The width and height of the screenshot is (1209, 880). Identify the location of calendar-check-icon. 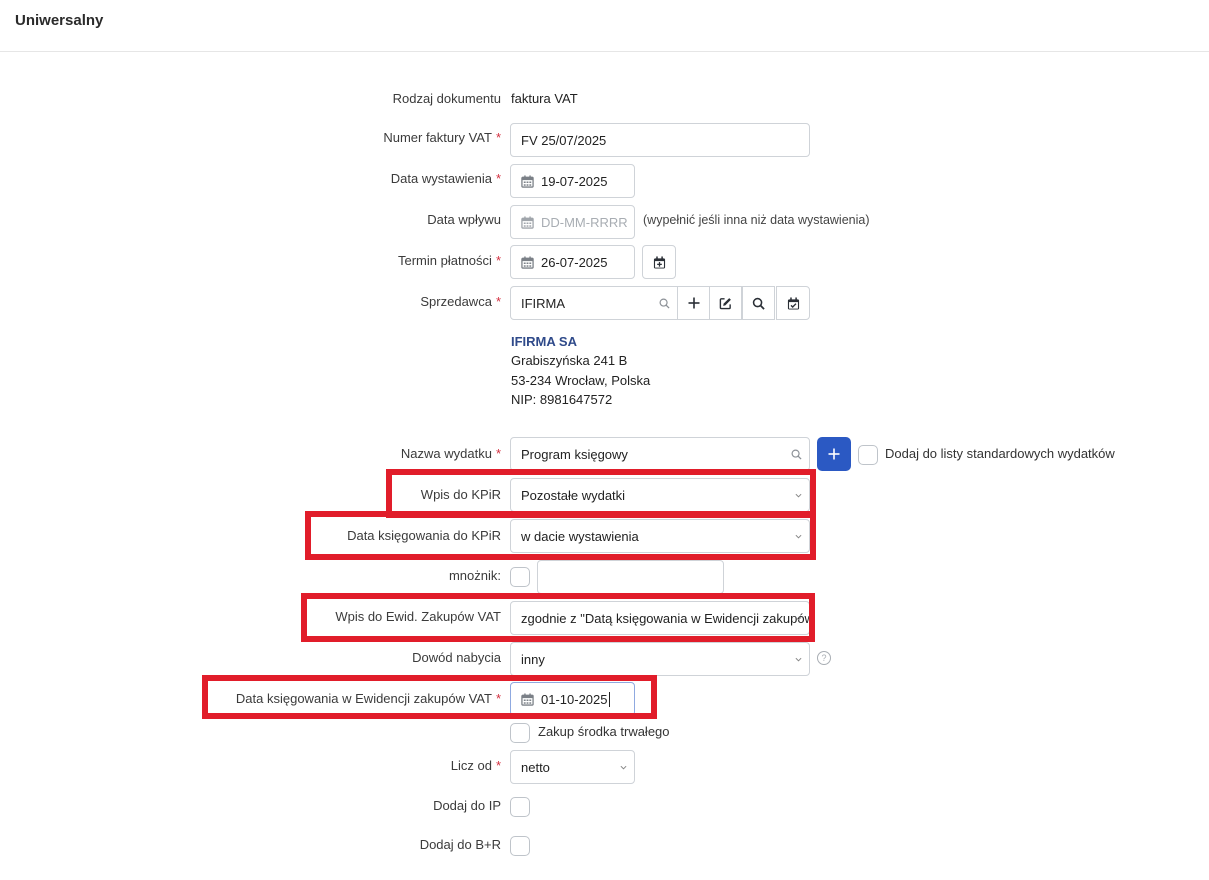
(793, 303).